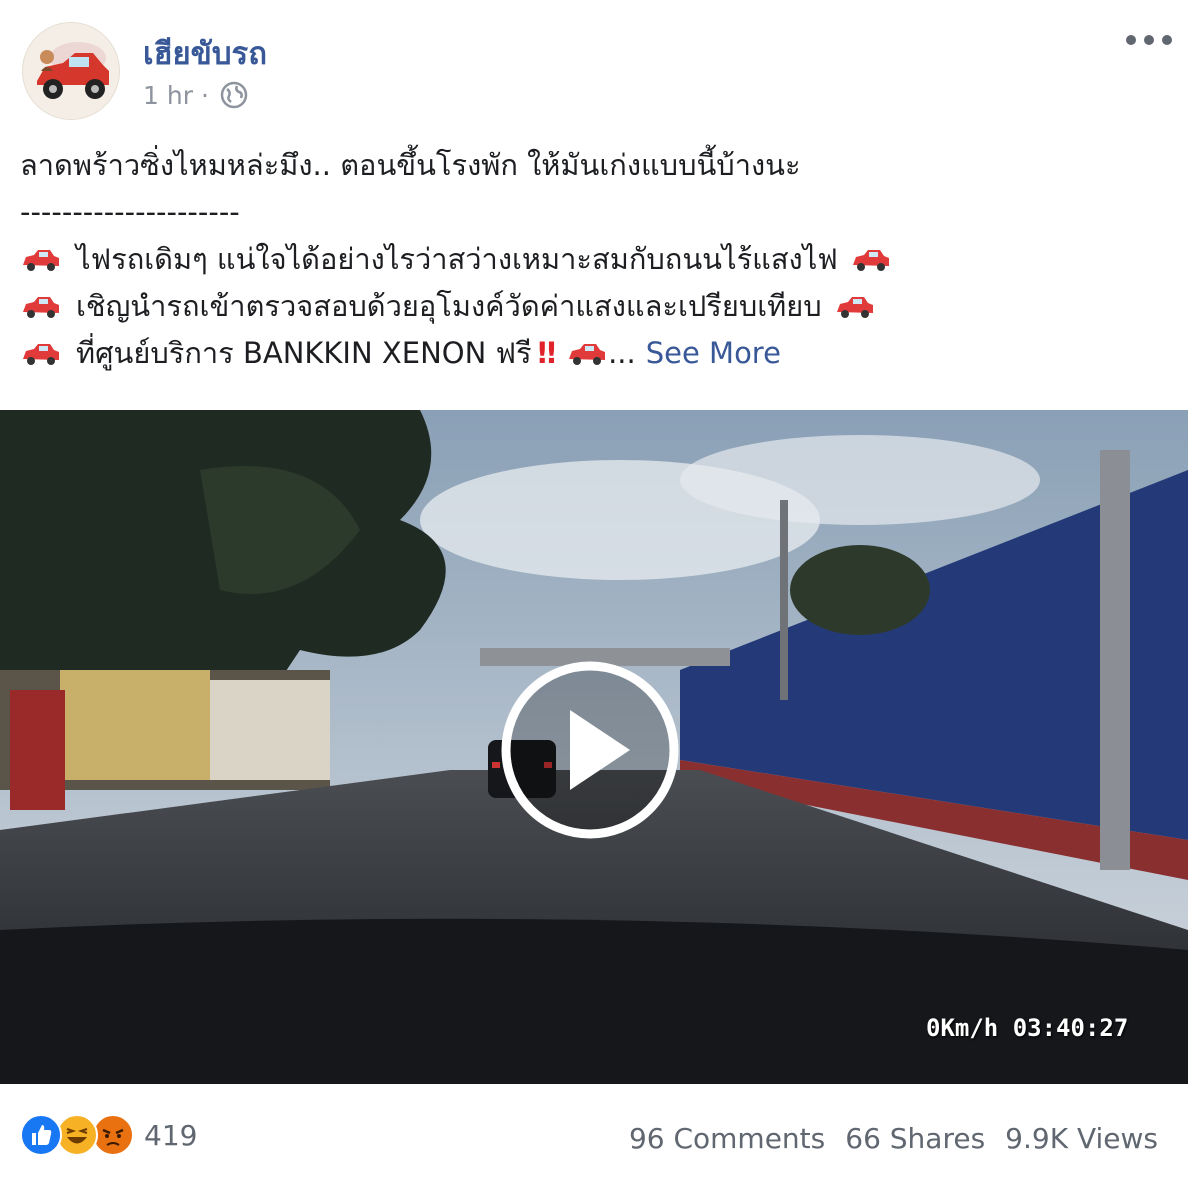  What do you see at coordinates (196, 95) in the screenshot?
I see `post-meta: 1 hr ·` at bounding box center [196, 95].